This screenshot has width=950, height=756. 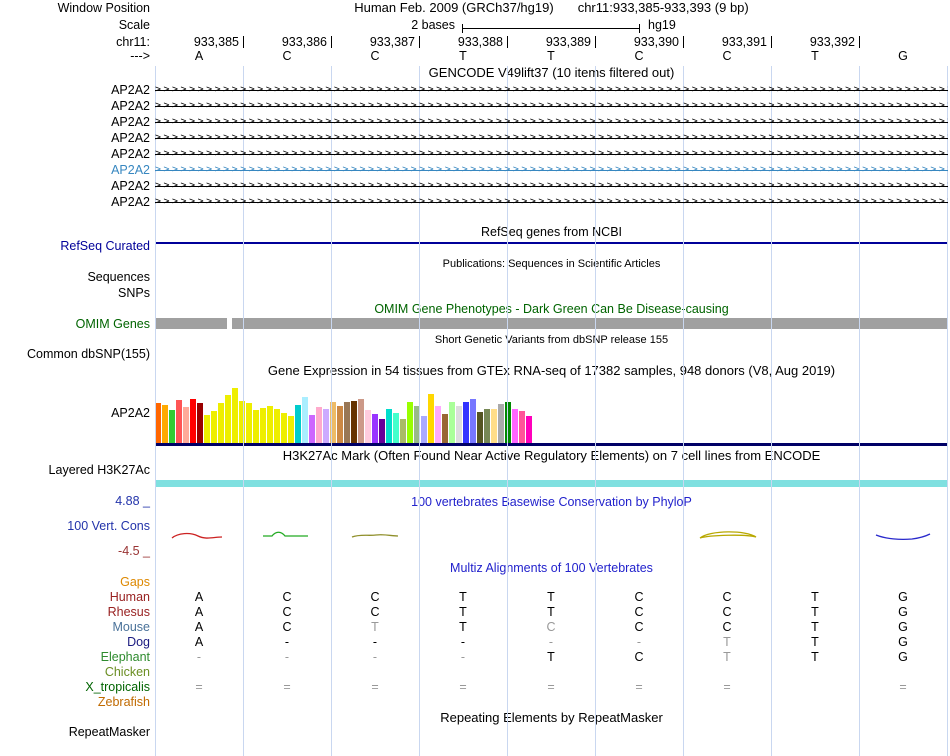 What do you see at coordinates (288, 42) in the screenshot?
I see `ruler-coordinate: 933,386` at bounding box center [288, 42].